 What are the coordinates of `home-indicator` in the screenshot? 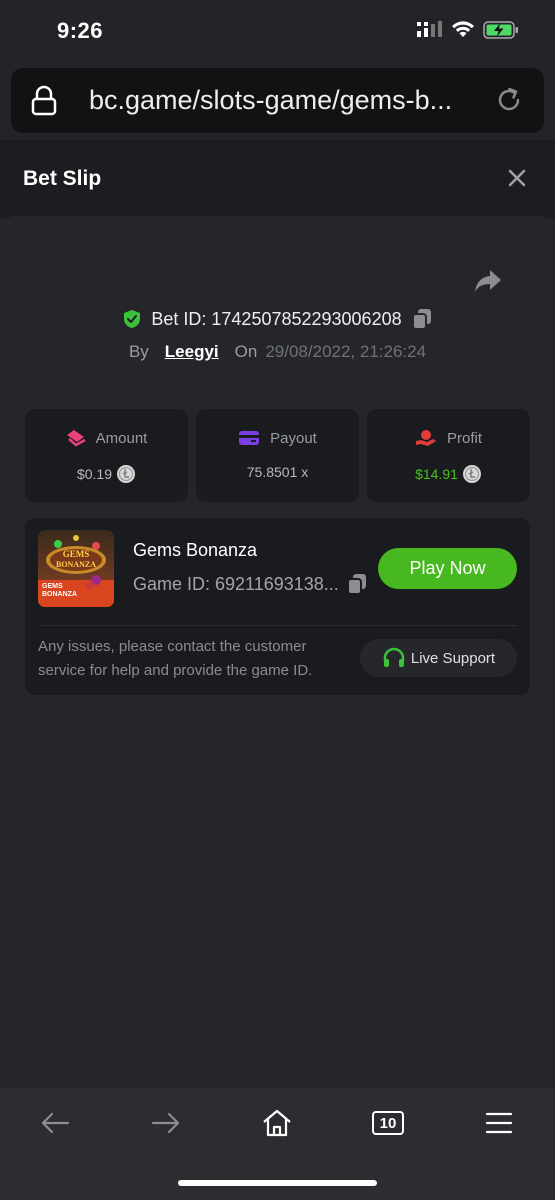 It's located at (277, 1183).